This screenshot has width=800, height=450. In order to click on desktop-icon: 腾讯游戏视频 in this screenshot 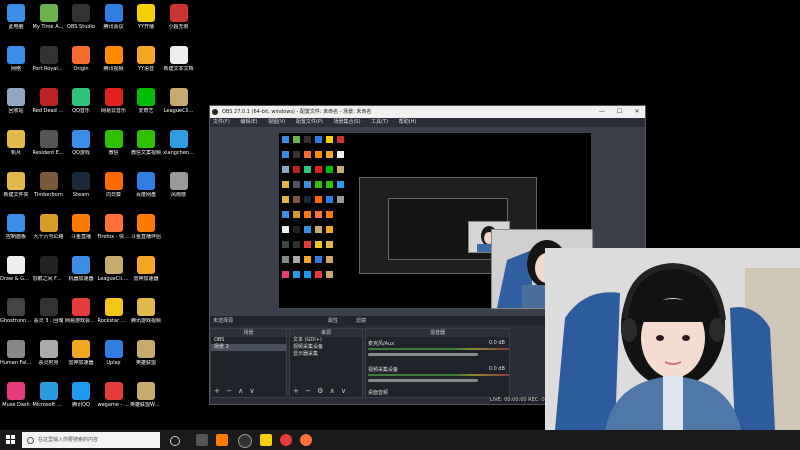, I will do `click(146, 311)`.